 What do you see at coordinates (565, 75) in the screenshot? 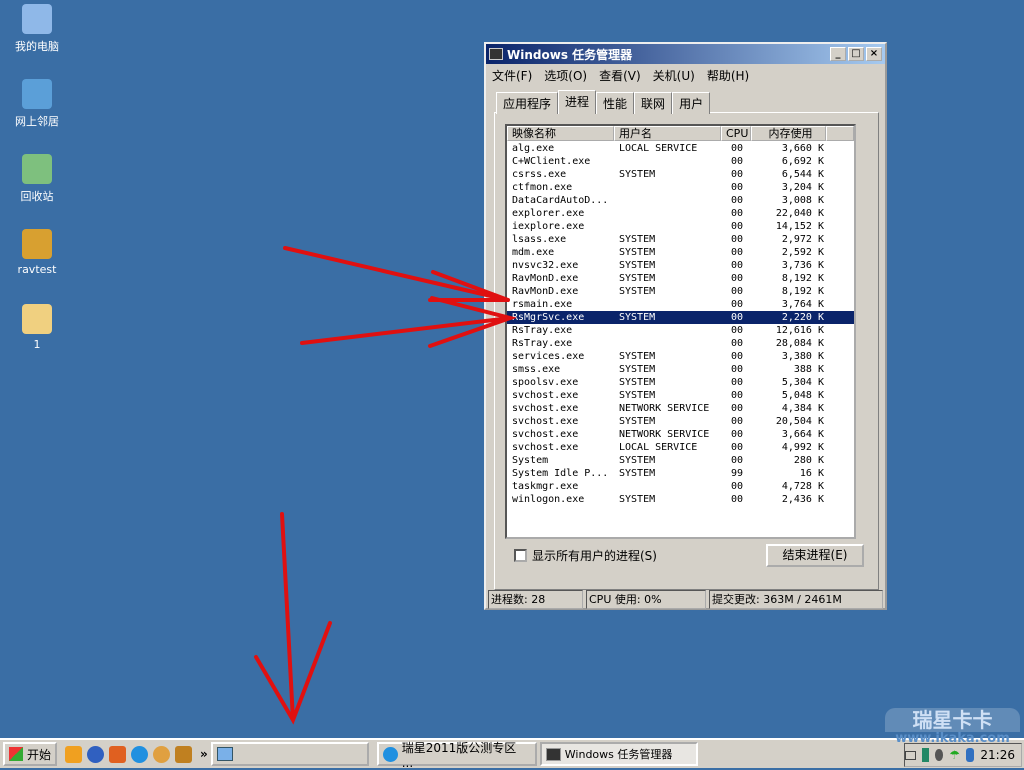
I see `menu-options: 选项(O)` at bounding box center [565, 75].